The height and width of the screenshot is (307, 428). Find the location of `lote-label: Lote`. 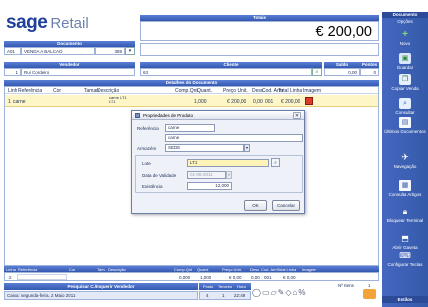

lote-label: Lote is located at coordinates (146, 163).